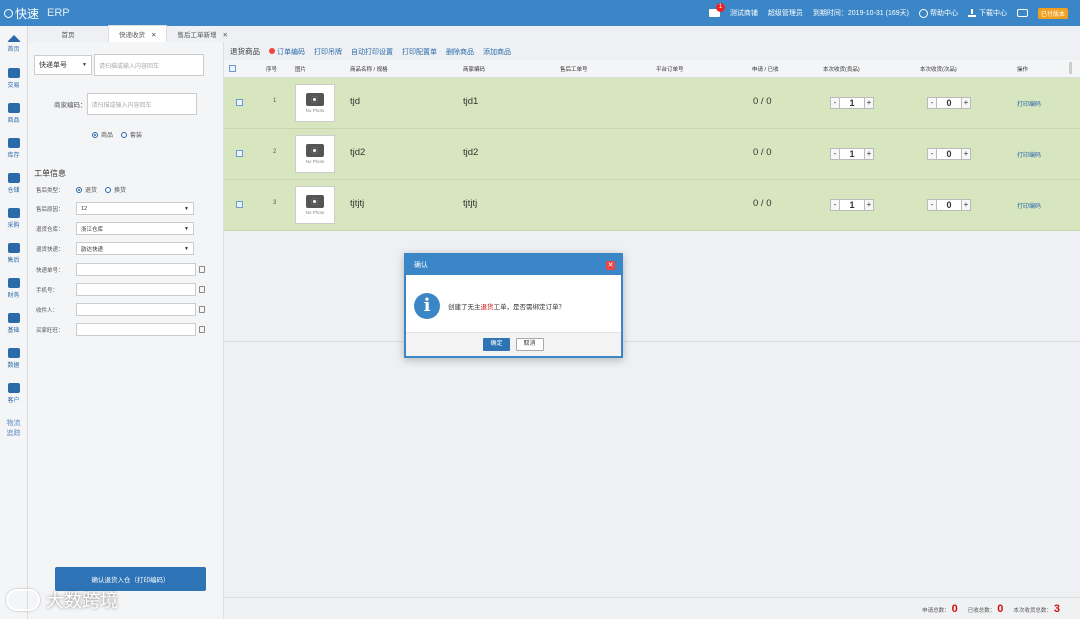 The height and width of the screenshot is (619, 1080). I want to click on scan-type-select: 快递单号 ▼, so click(63, 65).